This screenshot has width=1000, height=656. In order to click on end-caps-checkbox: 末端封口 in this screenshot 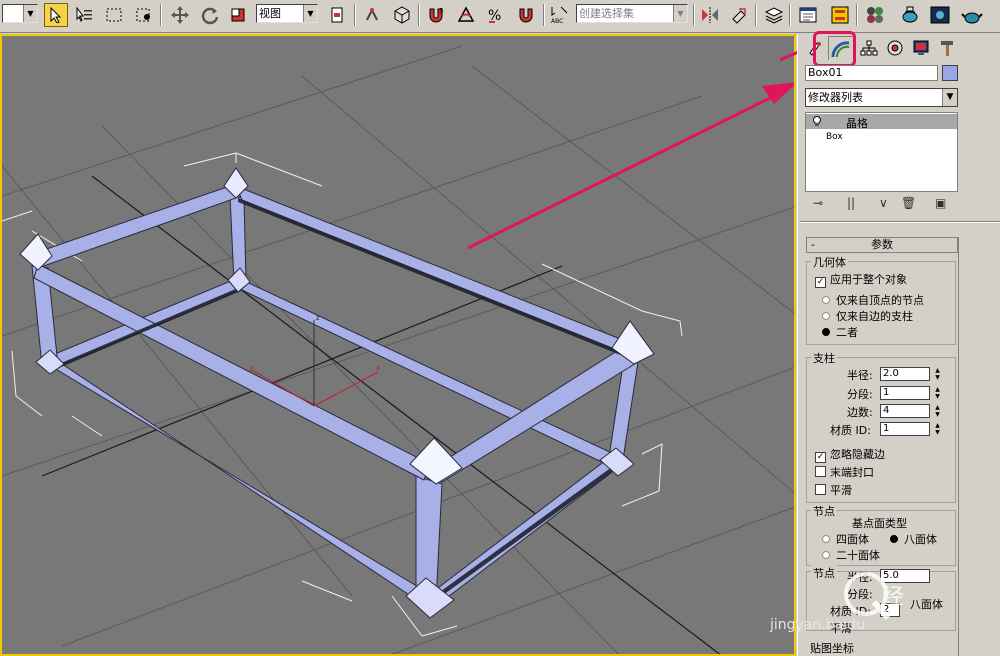, I will do `click(844, 472)`.